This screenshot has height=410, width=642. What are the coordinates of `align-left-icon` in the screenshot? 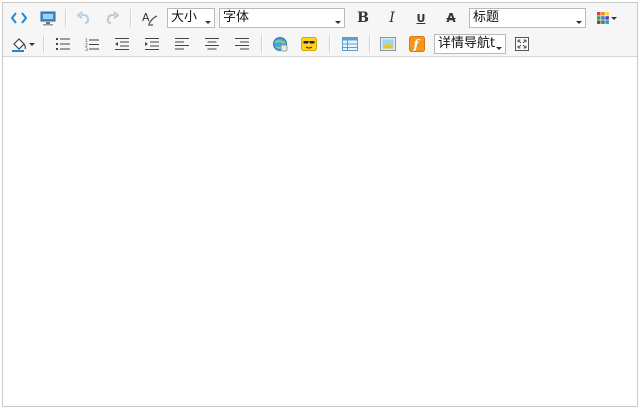 It's located at (182, 44).